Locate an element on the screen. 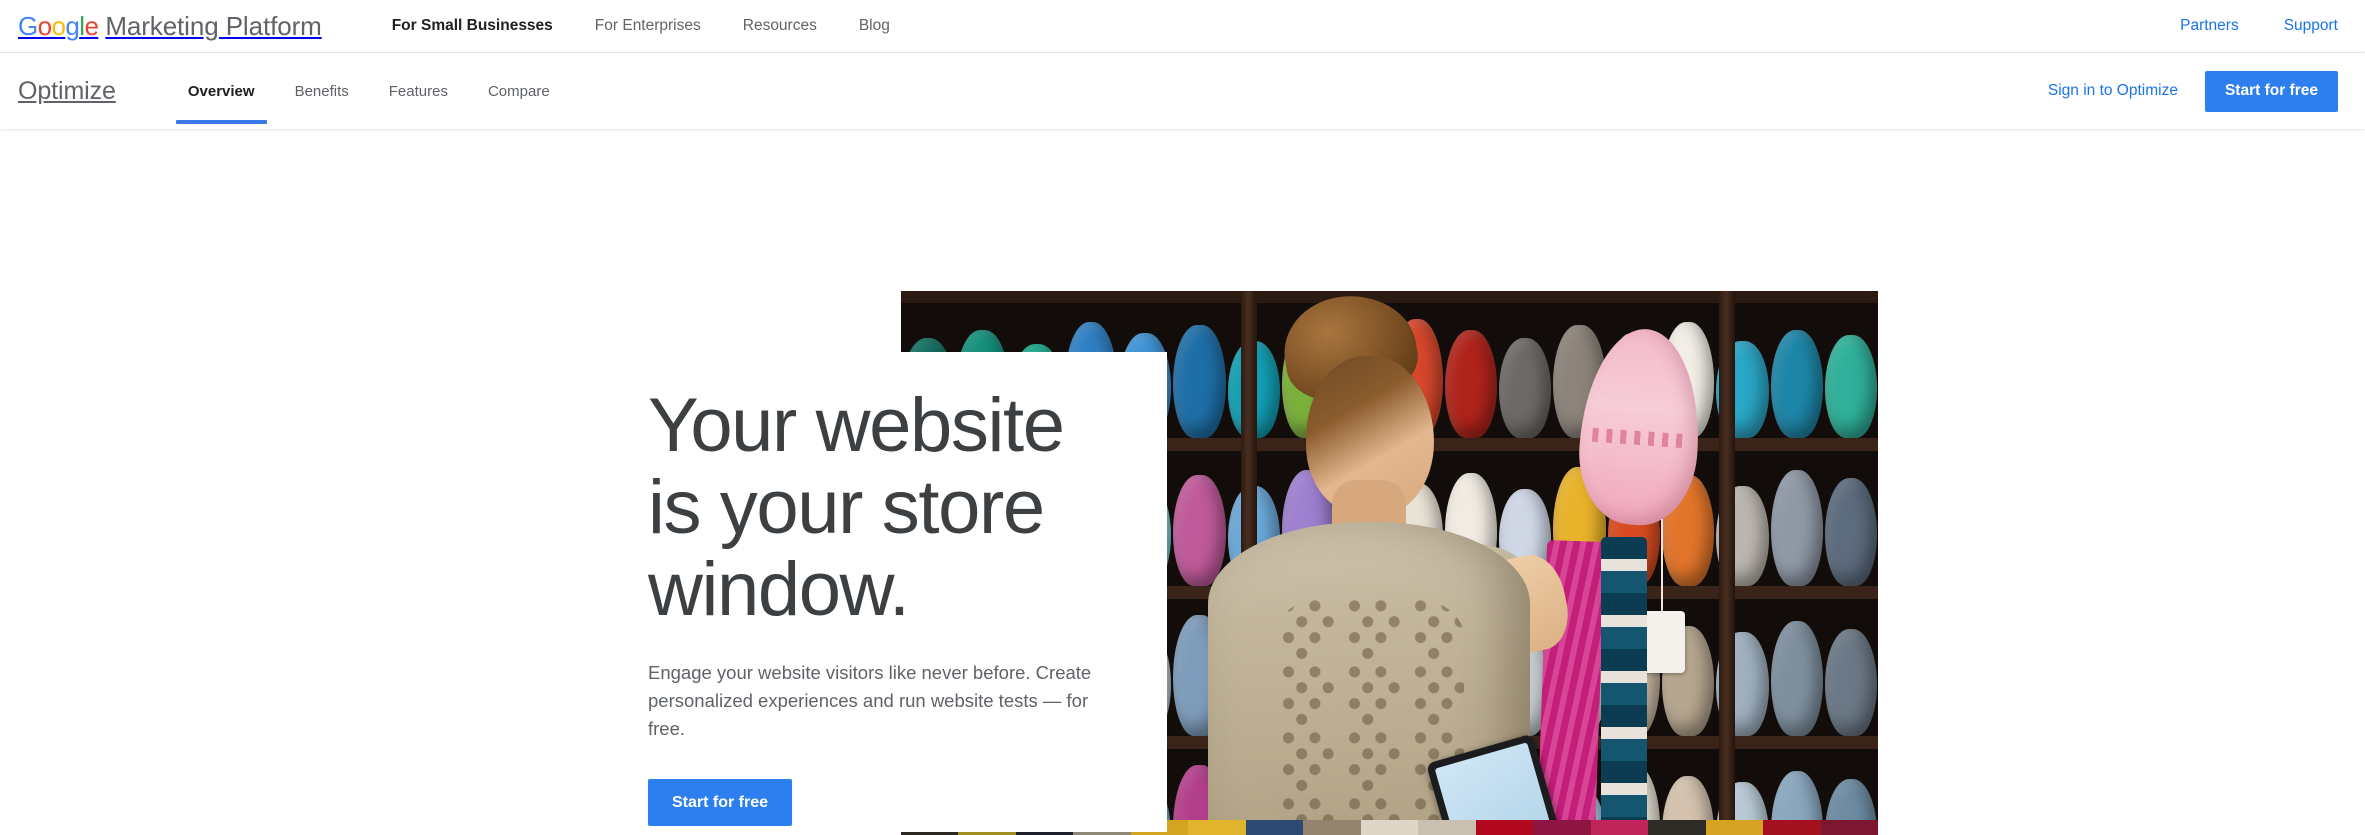  platform-wordmark: Marketing Platform is located at coordinates (213, 25).